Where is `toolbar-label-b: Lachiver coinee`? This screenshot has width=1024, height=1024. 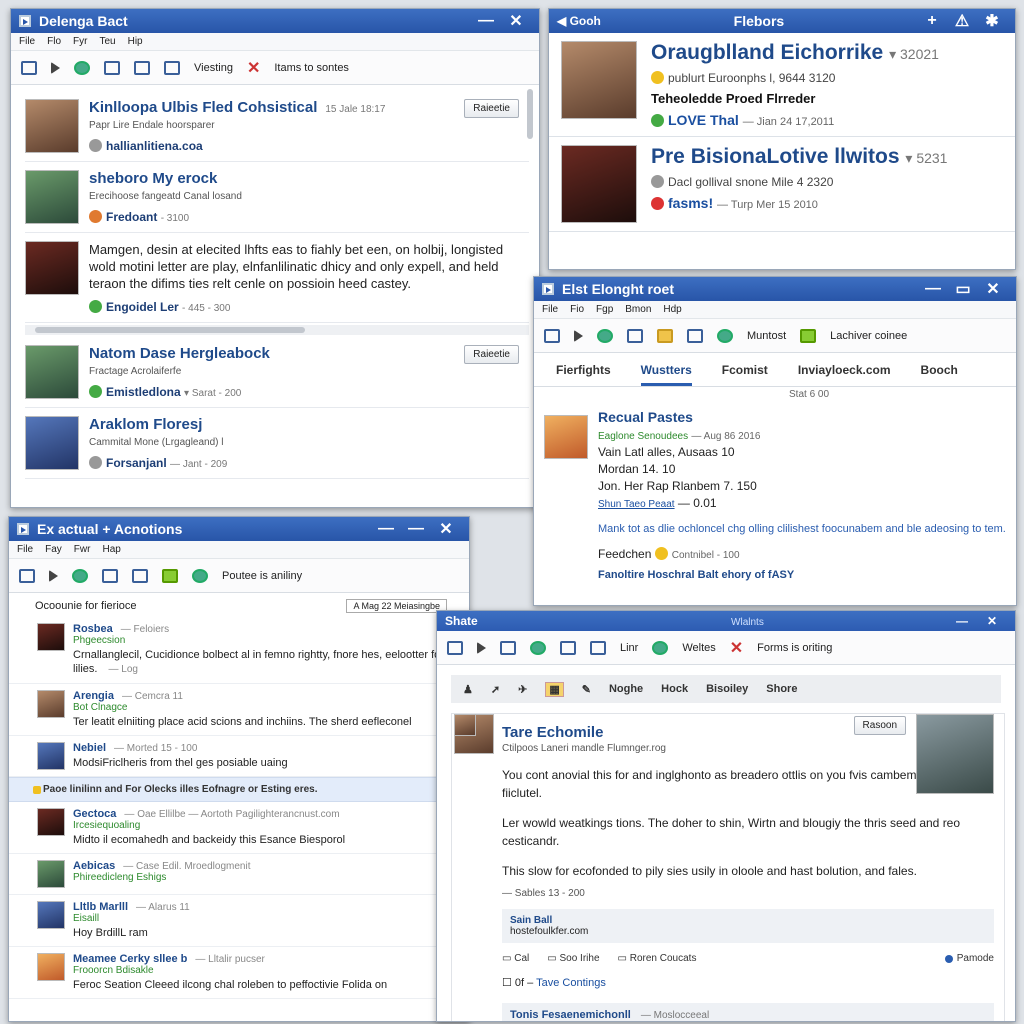 toolbar-label-b: Lachiver coinee is located at coordinates (868, 336).